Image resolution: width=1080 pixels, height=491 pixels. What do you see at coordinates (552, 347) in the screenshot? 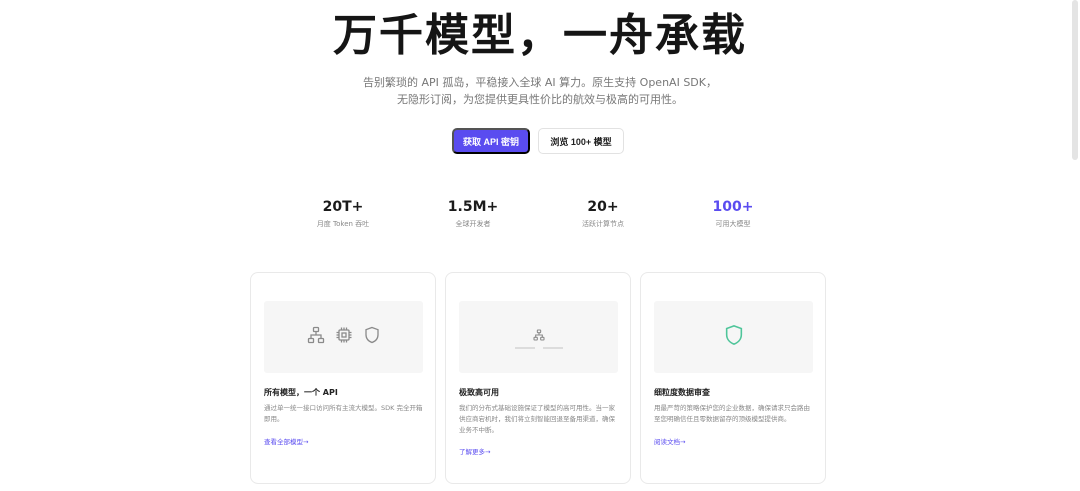
I see `connection-line-right` at bounding box center [552, 347].